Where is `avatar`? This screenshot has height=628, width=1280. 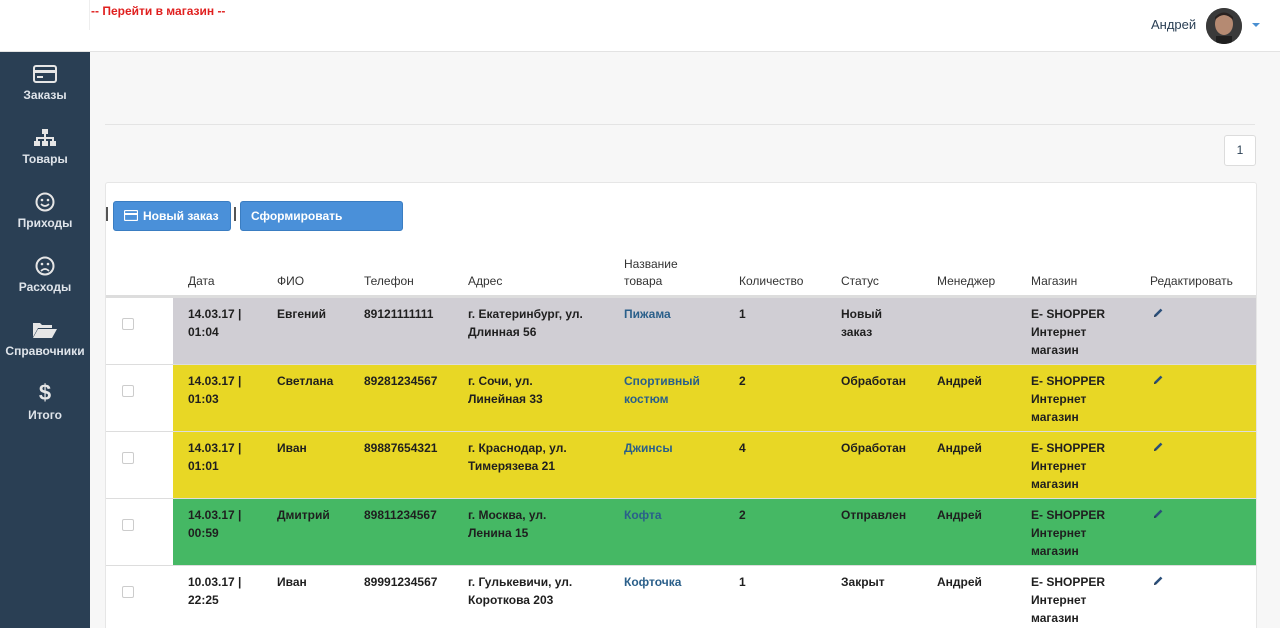 avatar is located at coordinates (1224, 26).